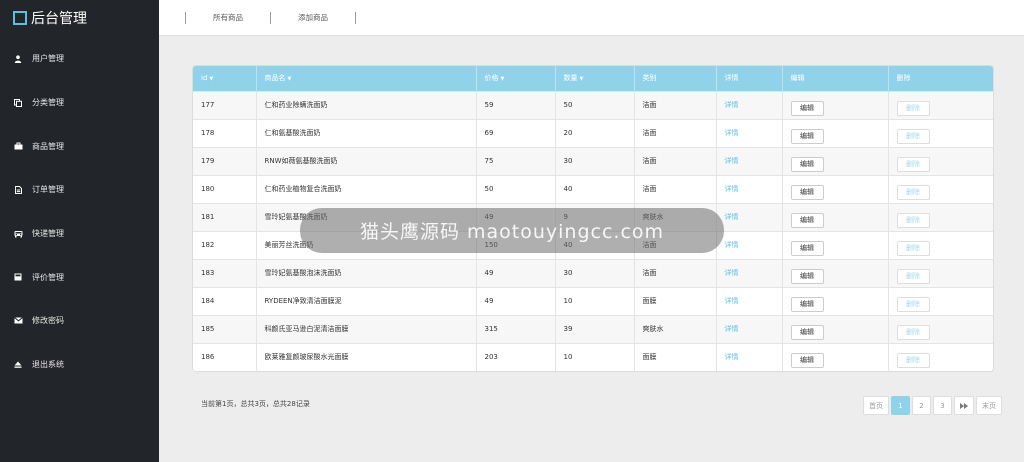 Image resolution: width=1024 pixels, height=462 pixels. What do you see at coordinates (313, 17) in the screenshot?
I see `tab-add-goods: 添加商品` at bounding box center [313, 17].